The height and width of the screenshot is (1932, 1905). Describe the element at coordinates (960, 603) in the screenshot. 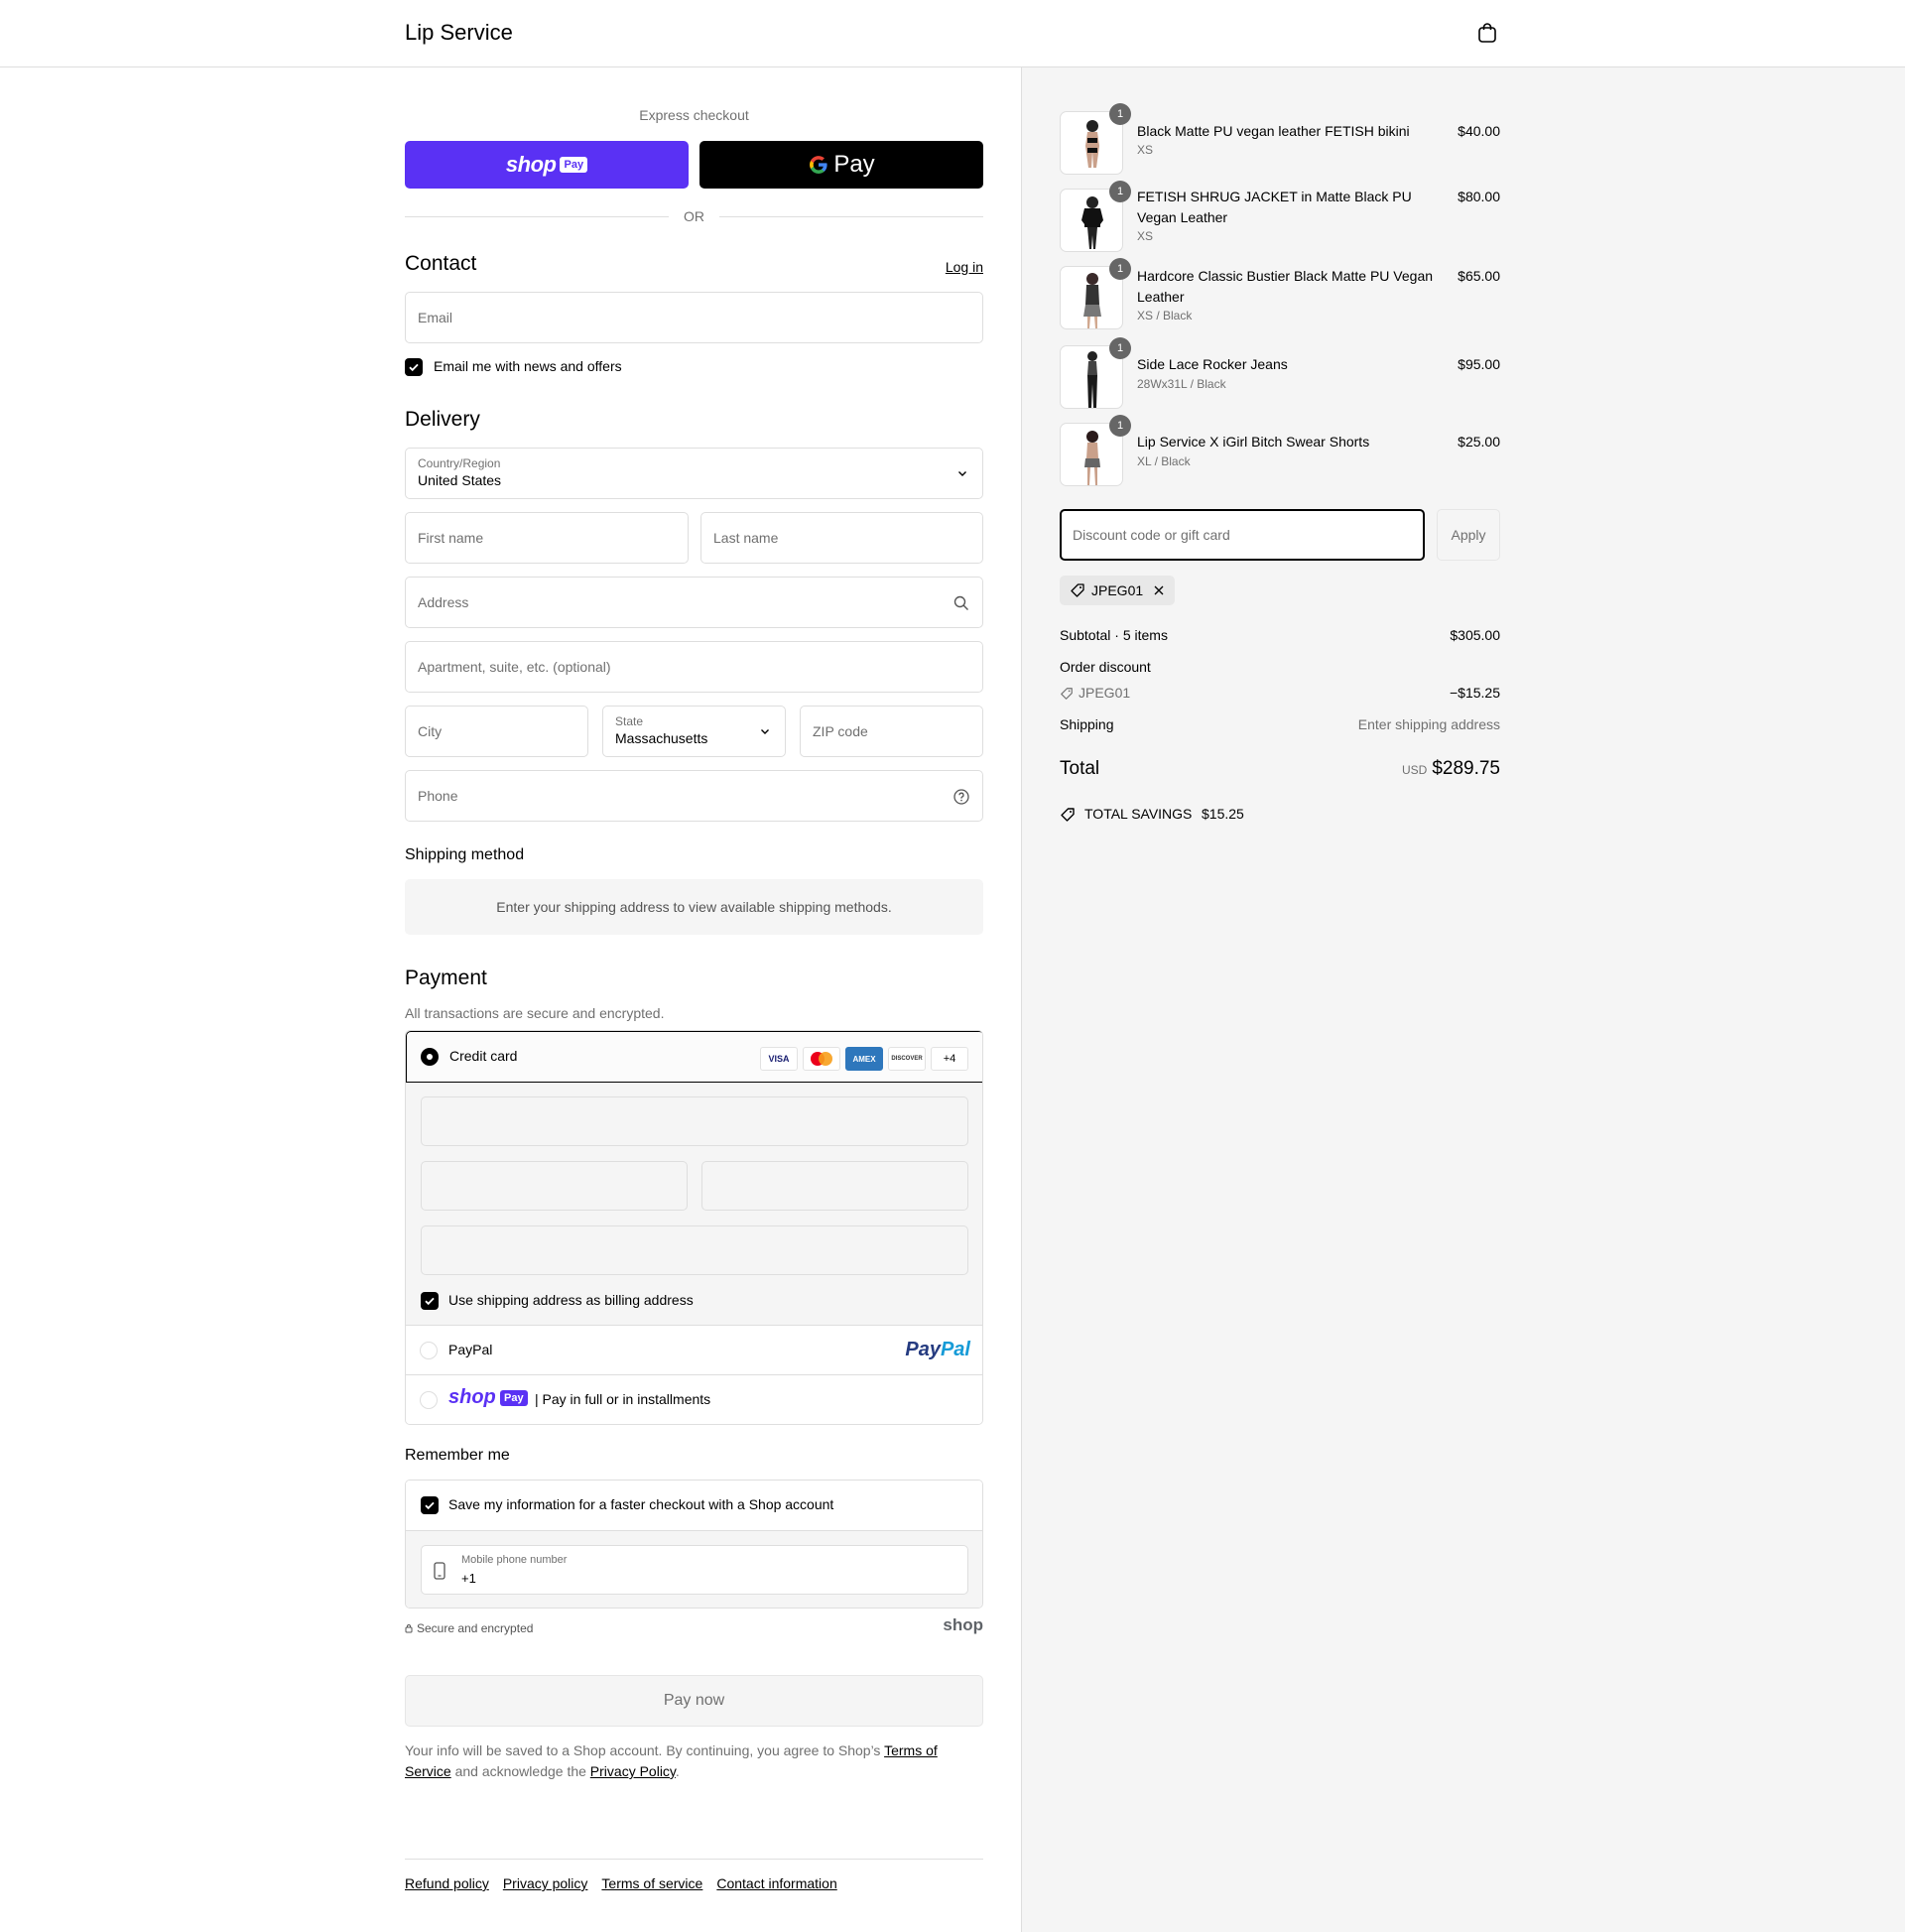

I see `search-icon` at that location.